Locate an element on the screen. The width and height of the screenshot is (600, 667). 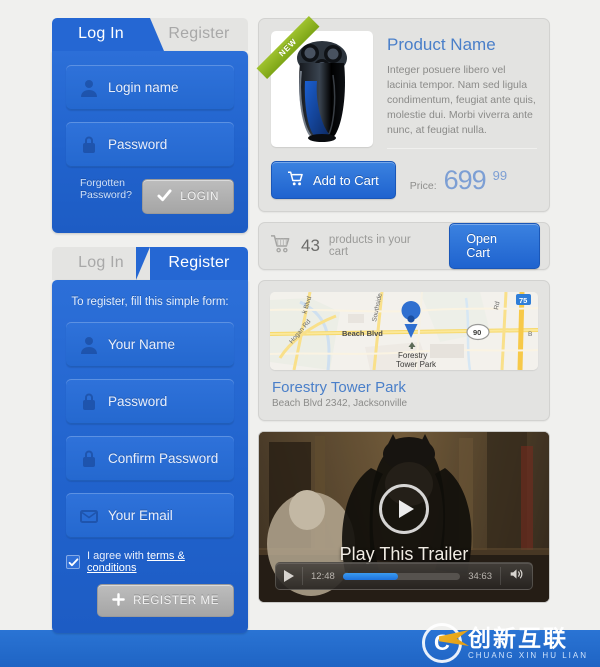
svg-text: 90 is located at coordinates (477, 332).